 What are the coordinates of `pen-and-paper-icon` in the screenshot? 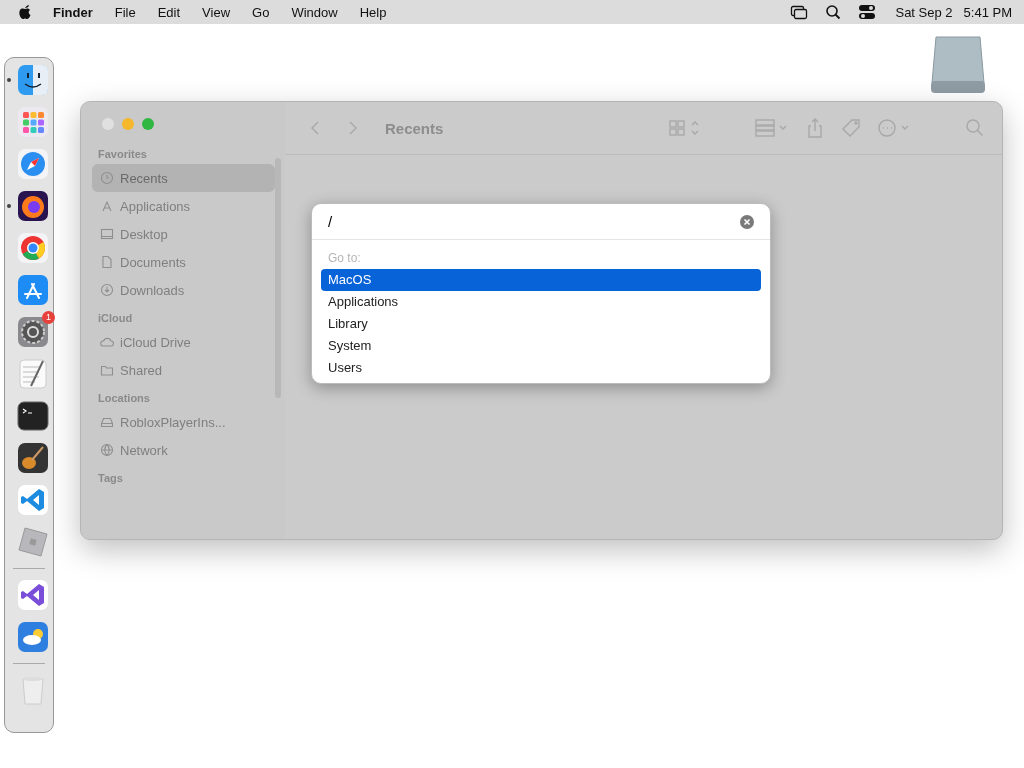 It's located at (33, 374).